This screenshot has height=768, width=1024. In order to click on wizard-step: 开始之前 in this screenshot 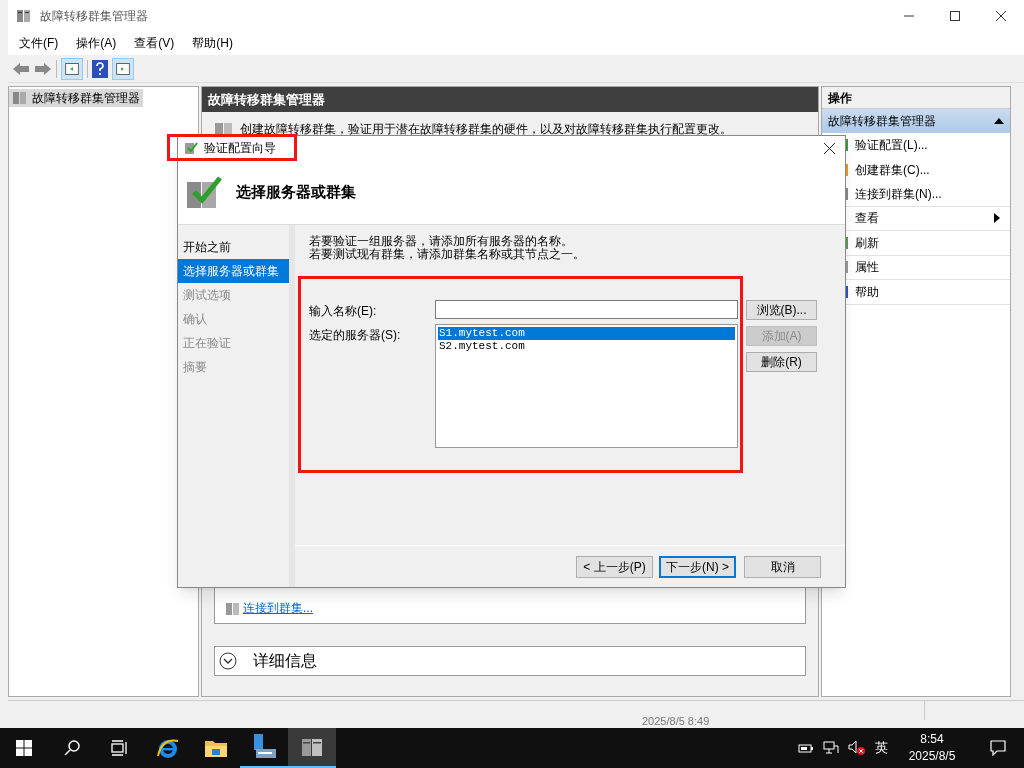, I will do `click(233, 247)`.